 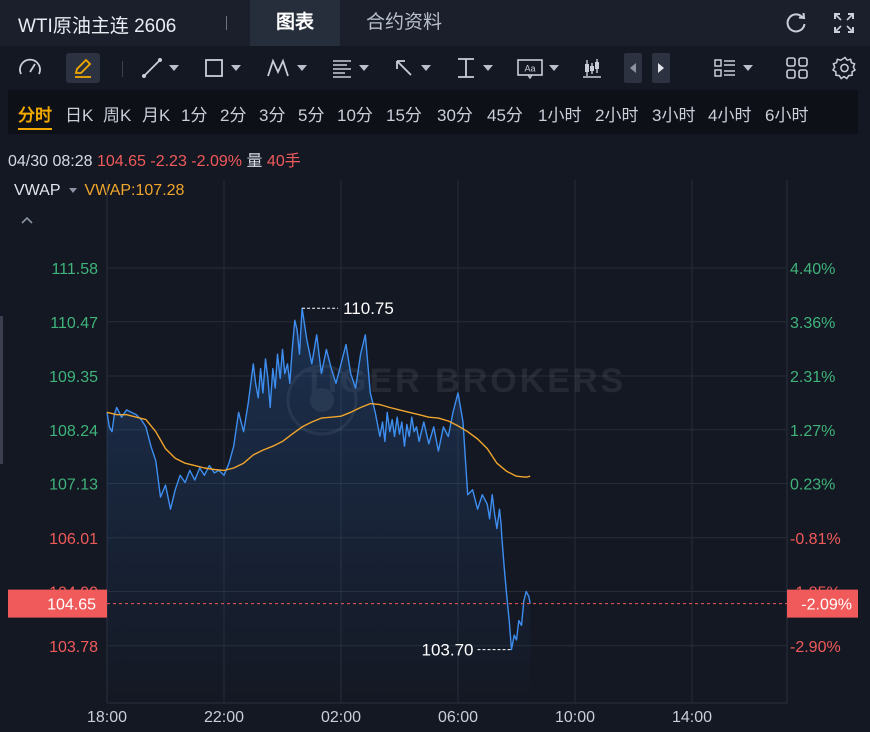 What do you see at coordinates (74, 269) in the screenshot?
I see `y-tick-label-left: 111.58` at bounding box center [74, 269].